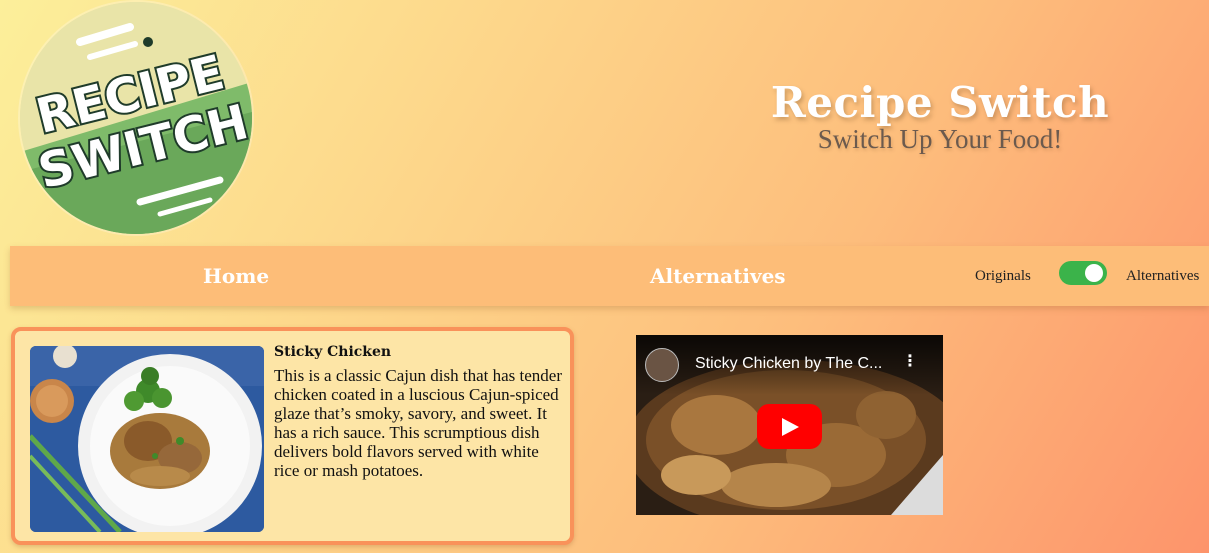 The height and width of the screenshot is (553, 1209). What do you see at coordinates (940, 102) in the screenshot?
I see `site-title: Recipe Switch` at bounding box center [940, 102].